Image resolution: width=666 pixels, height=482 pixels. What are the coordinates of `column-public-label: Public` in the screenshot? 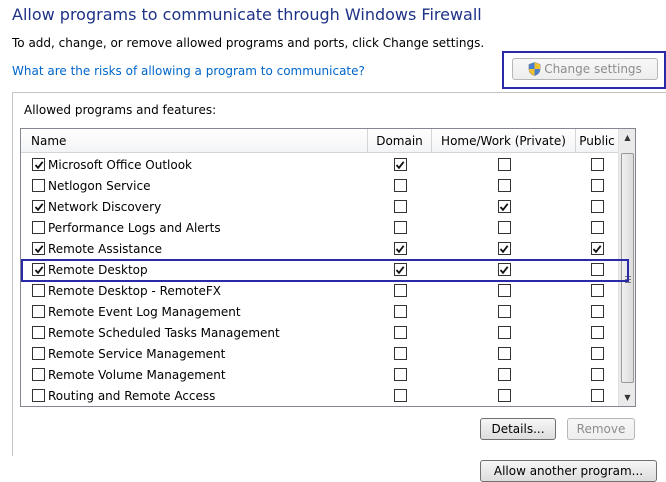 It's located at (597, 141).